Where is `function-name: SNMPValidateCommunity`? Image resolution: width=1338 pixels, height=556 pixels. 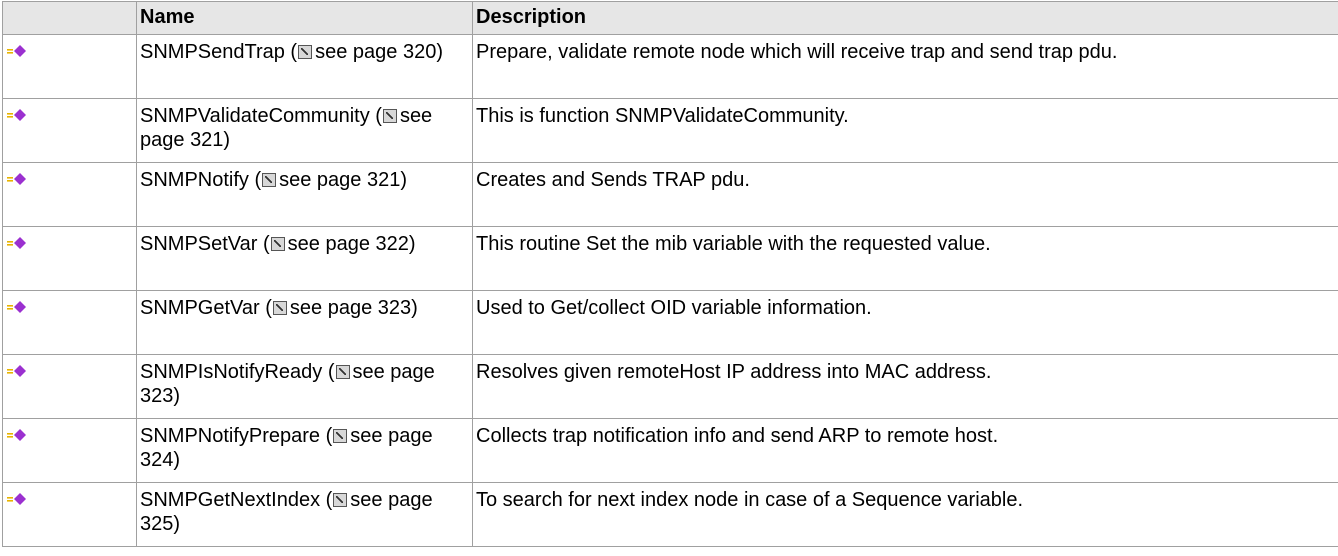
function-name: SNMPValidateCommunity is located at coordinates (255, 116).